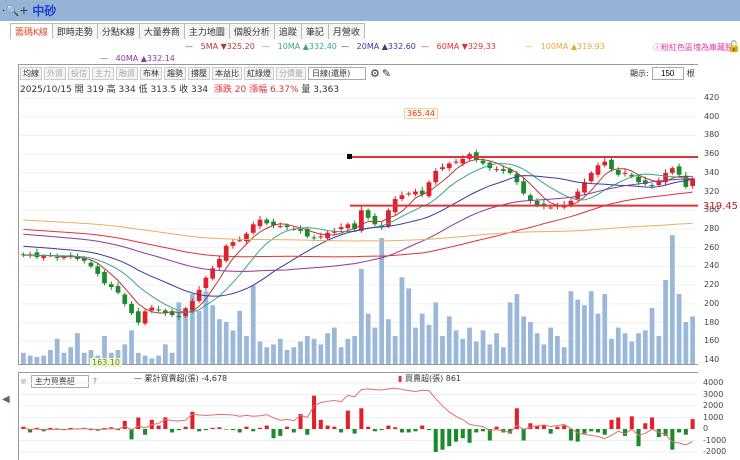 The image size is (740, 460). I want to click on indicator-tick-label: 2000, so click(713, 405).